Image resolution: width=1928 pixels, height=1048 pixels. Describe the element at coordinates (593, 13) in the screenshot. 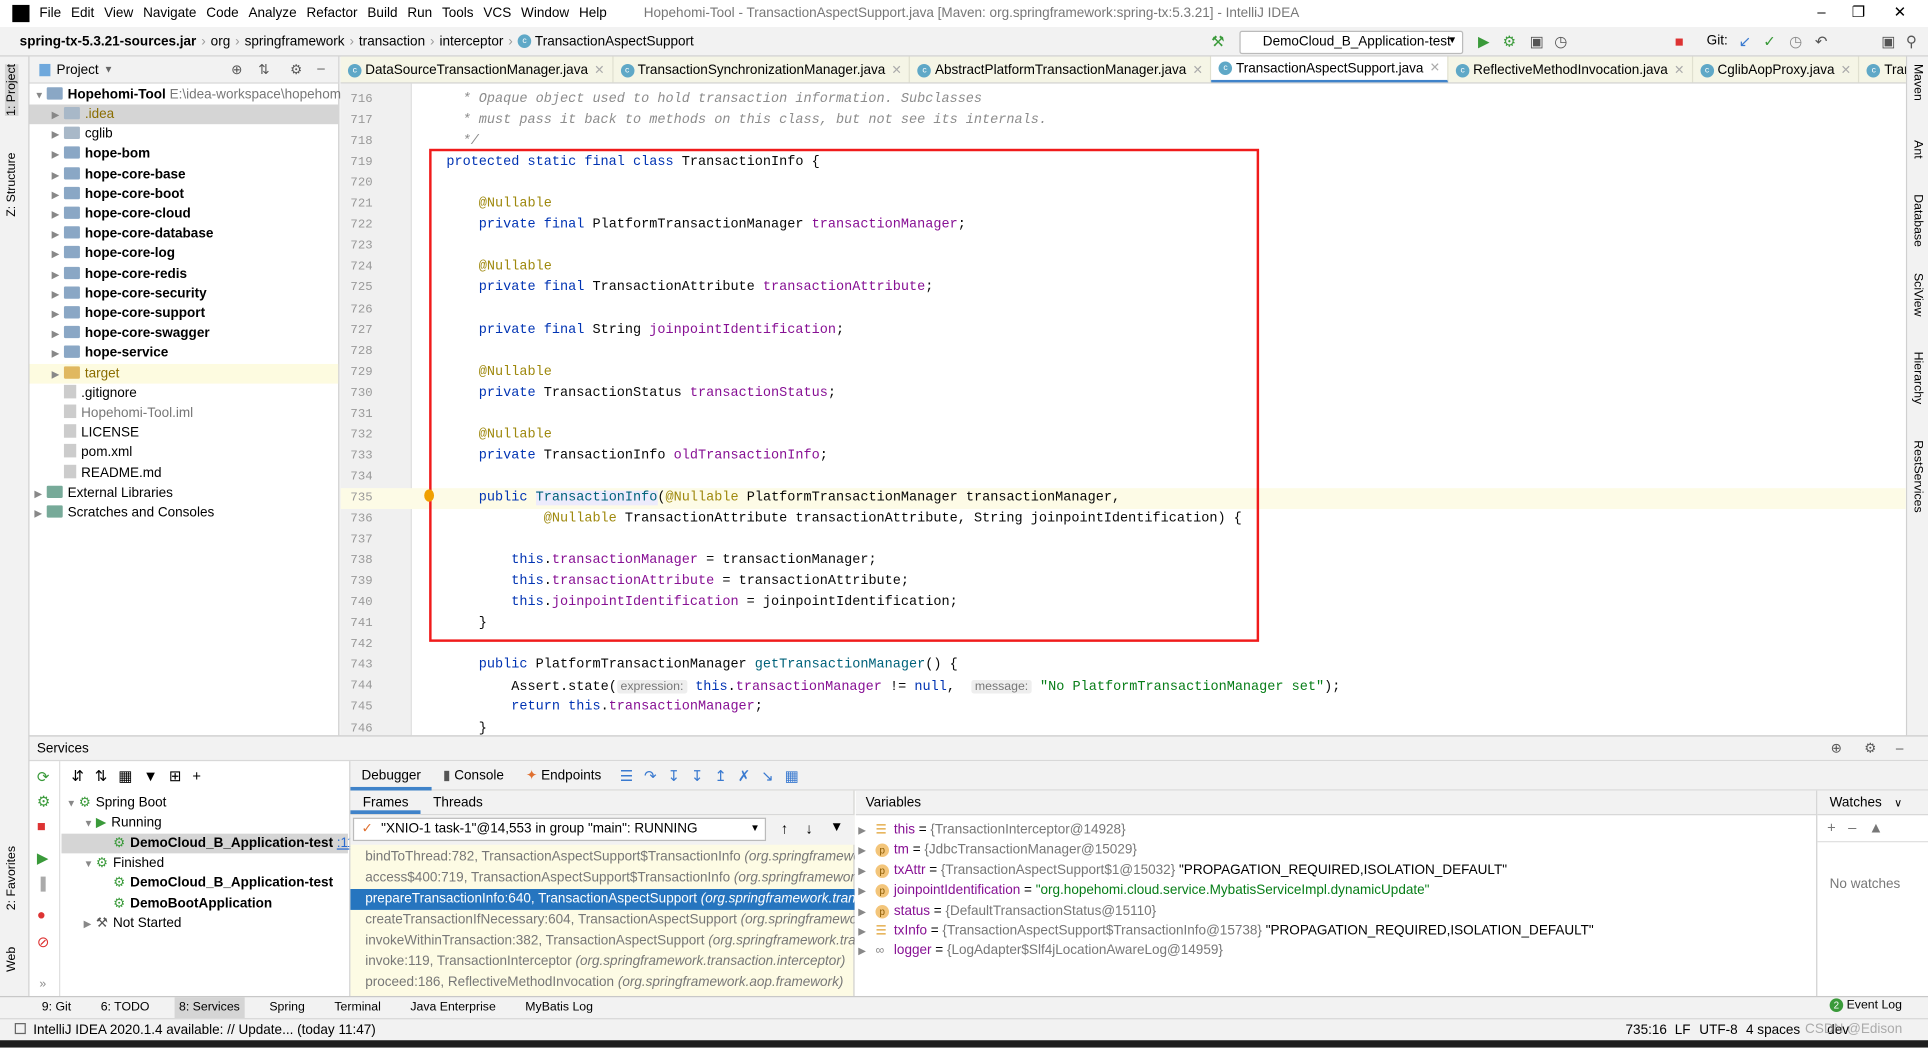

I see `menu-item-help: Help` at that location.